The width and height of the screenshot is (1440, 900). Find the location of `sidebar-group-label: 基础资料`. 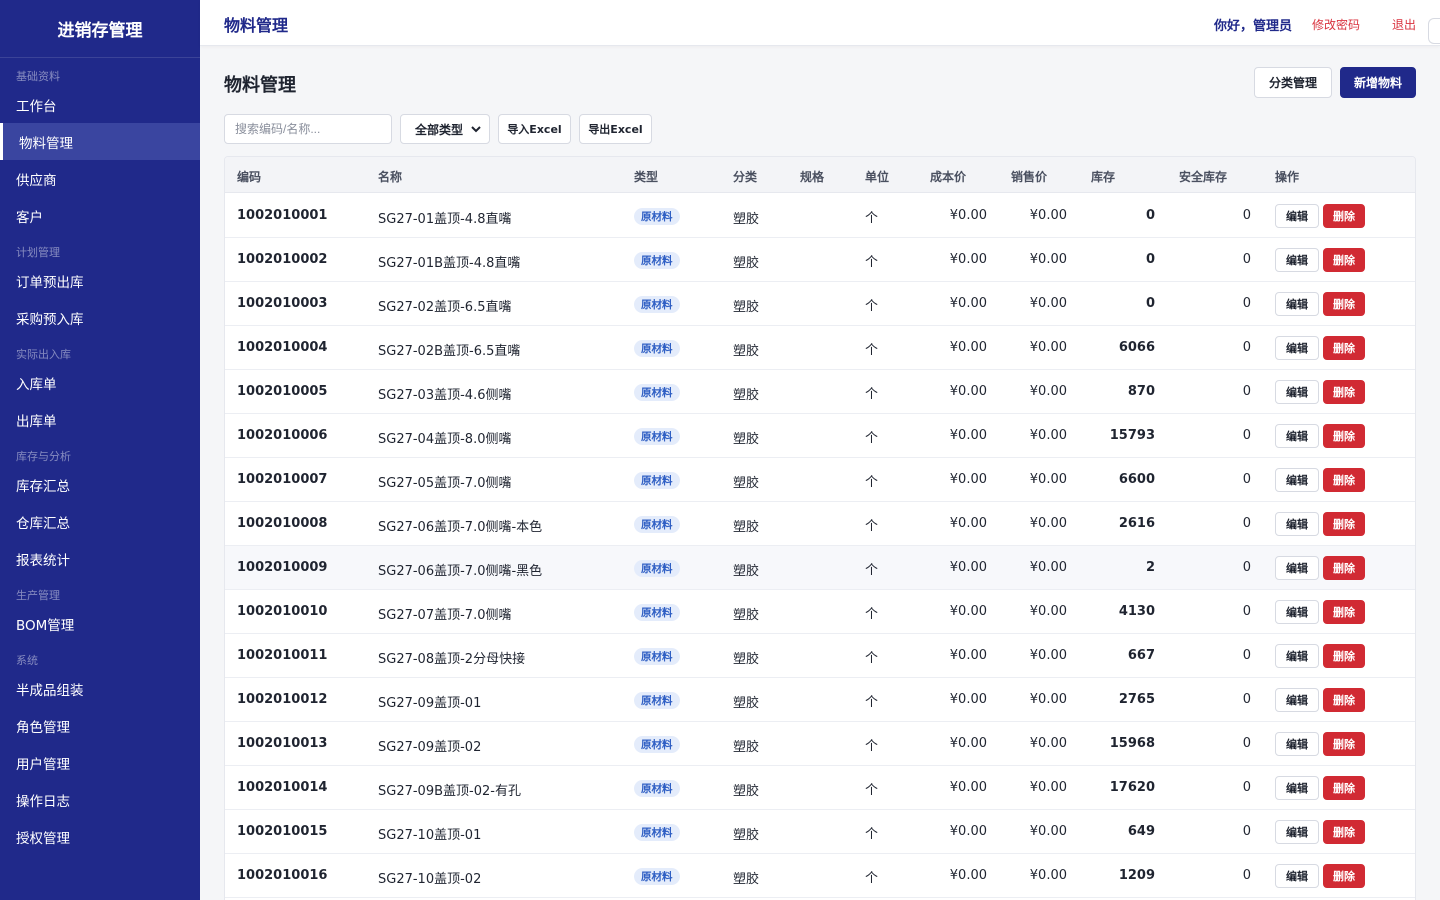

sidebar-group-label: 基础资料 is located at coordinates (38, 76).